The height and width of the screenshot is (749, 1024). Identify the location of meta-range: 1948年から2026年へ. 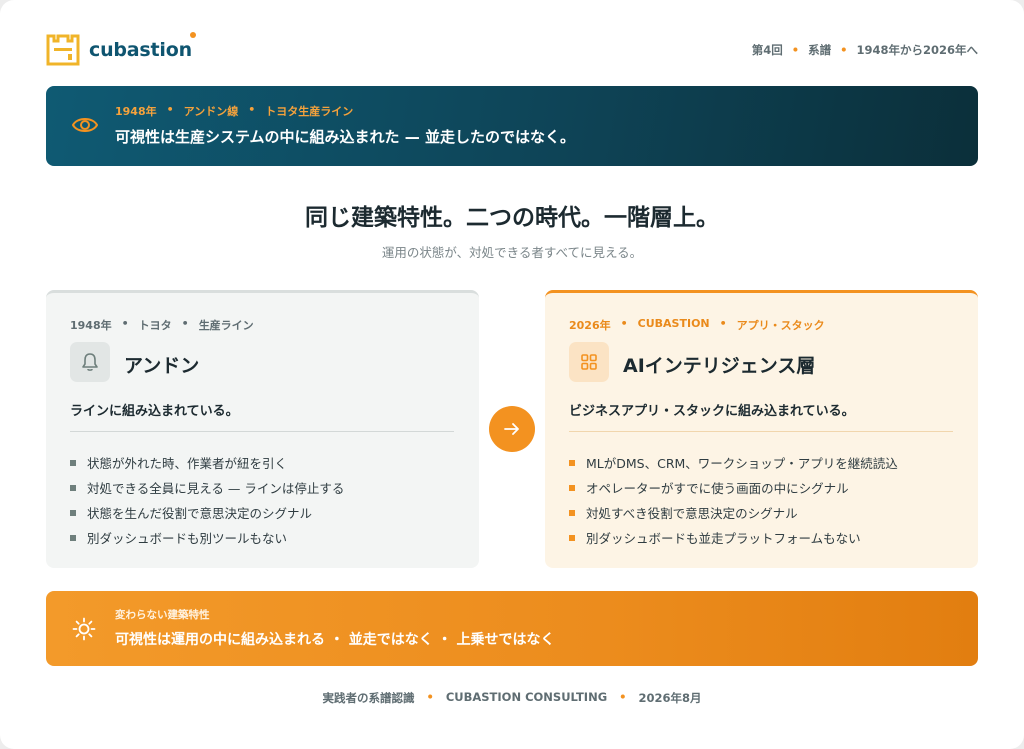
(917, 50).